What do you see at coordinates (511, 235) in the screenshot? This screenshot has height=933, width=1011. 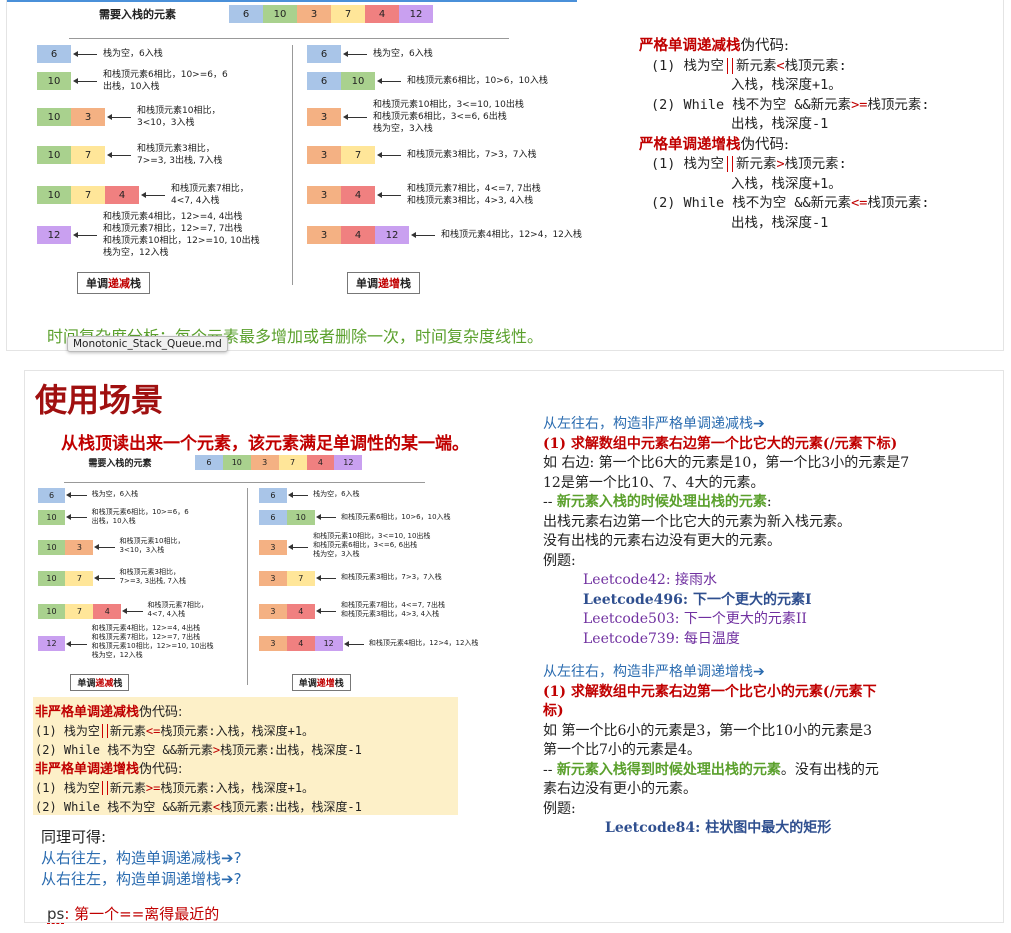 I see `right-row-note: 和栈顶元素4相比，12>4，12入栈` at bounding box center [511, 235].